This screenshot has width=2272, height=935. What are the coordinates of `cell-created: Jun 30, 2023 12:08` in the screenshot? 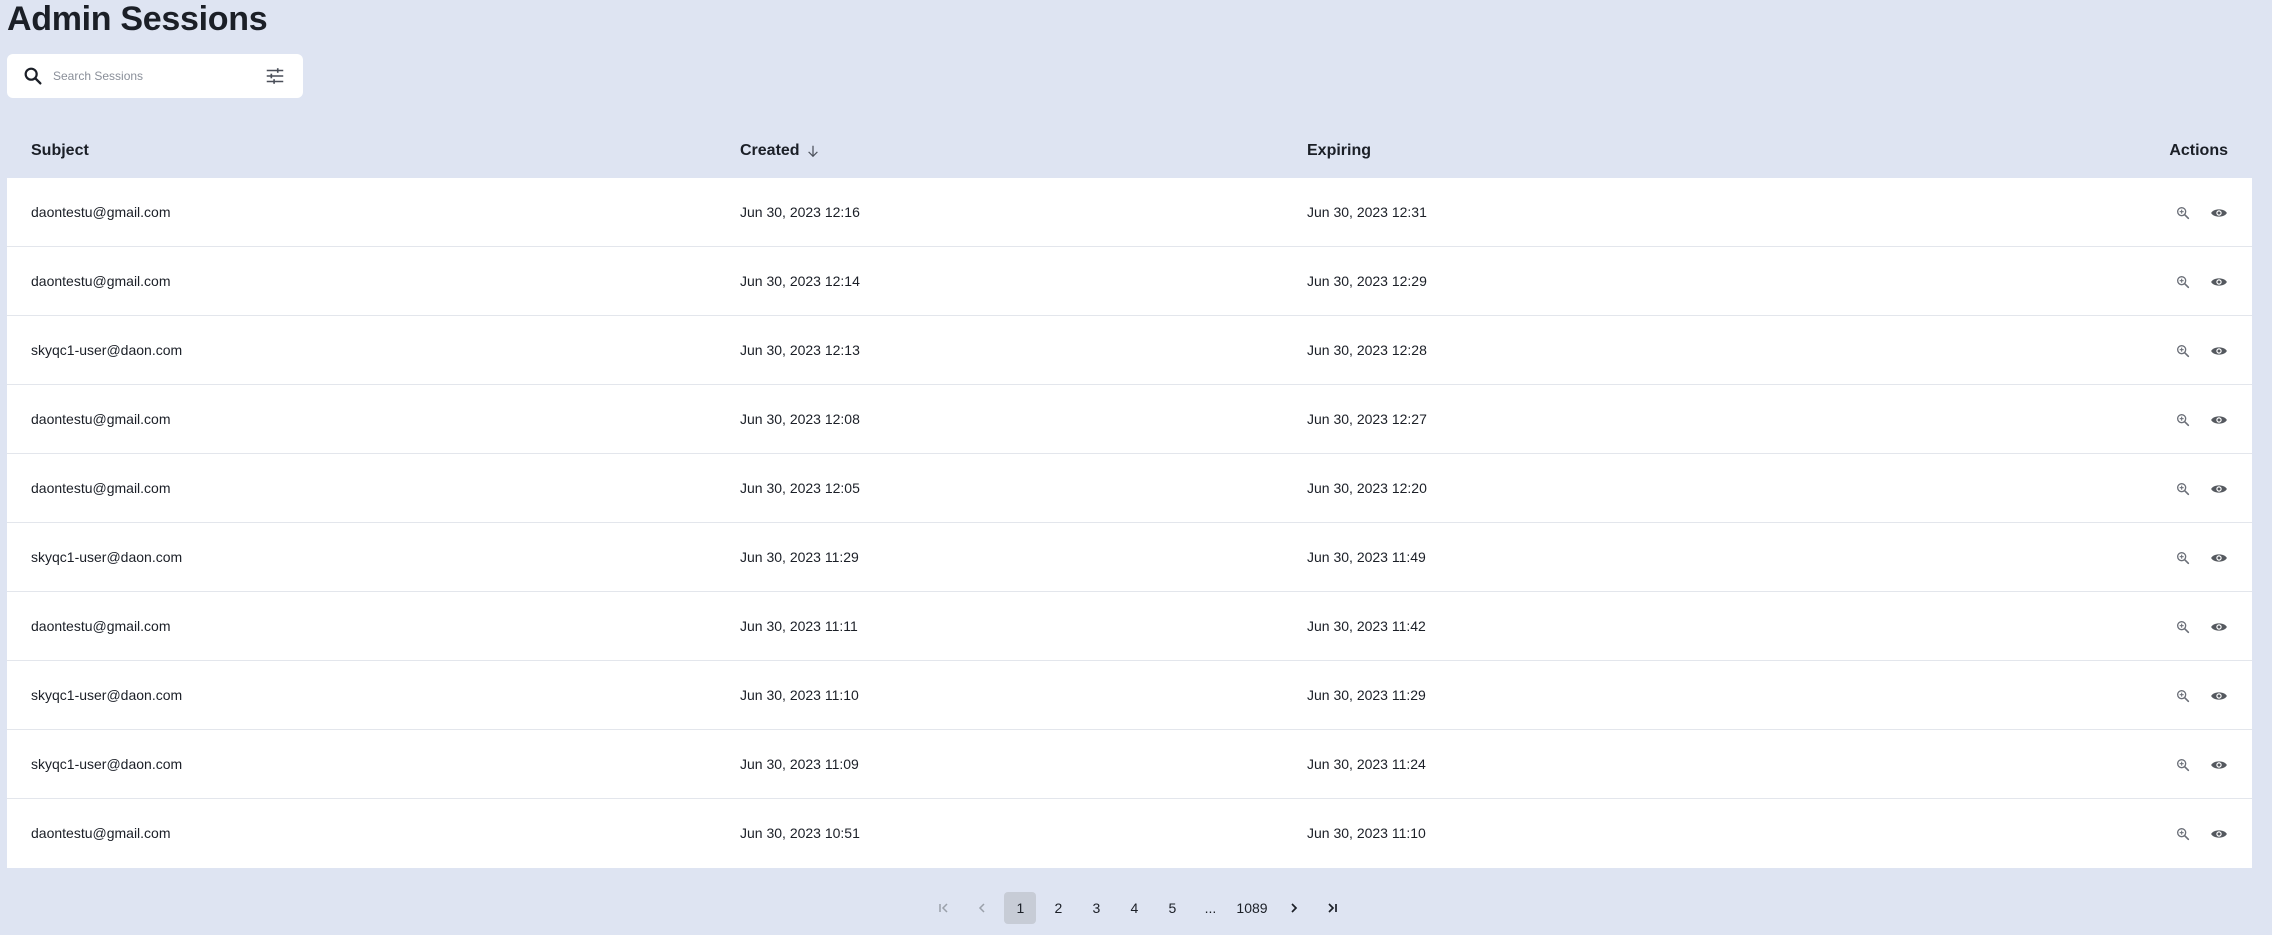 It's located at (800, 419).